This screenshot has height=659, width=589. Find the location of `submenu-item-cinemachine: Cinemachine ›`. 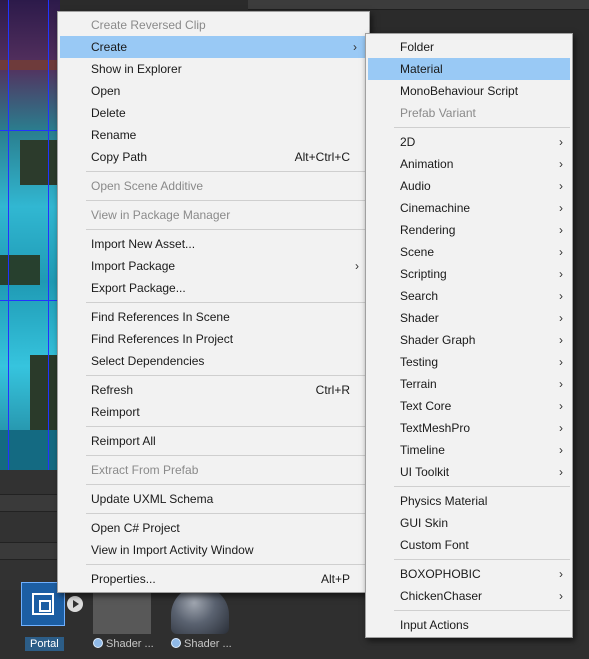

submenu-item-cinemachine: Cinemachine › is located at coordinates (469, 208).